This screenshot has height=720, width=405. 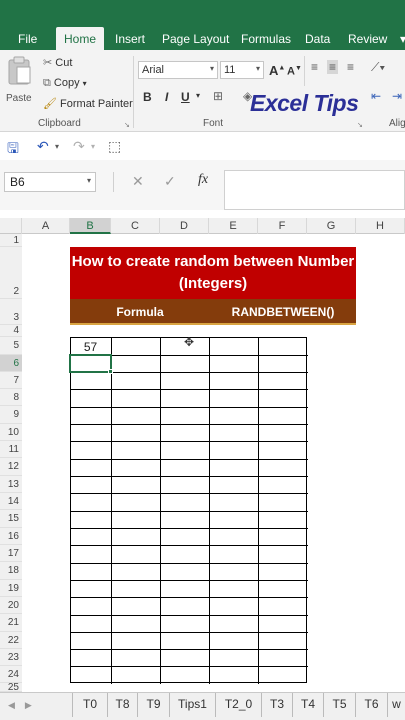 What do you see at coordinates (11, 363) in the screenshot?
I see `row-header-6: 6` at bounding box center [11, 363].